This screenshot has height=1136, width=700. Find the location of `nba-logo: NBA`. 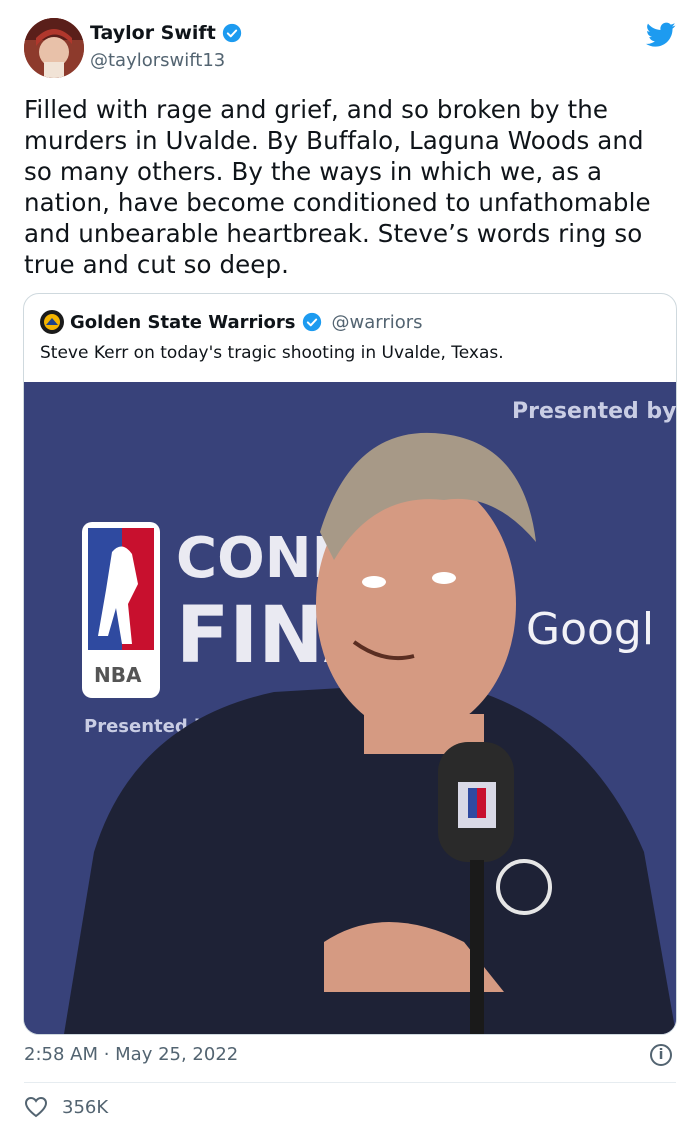

nba-logo: NBA is located at coordinates (121, 610).